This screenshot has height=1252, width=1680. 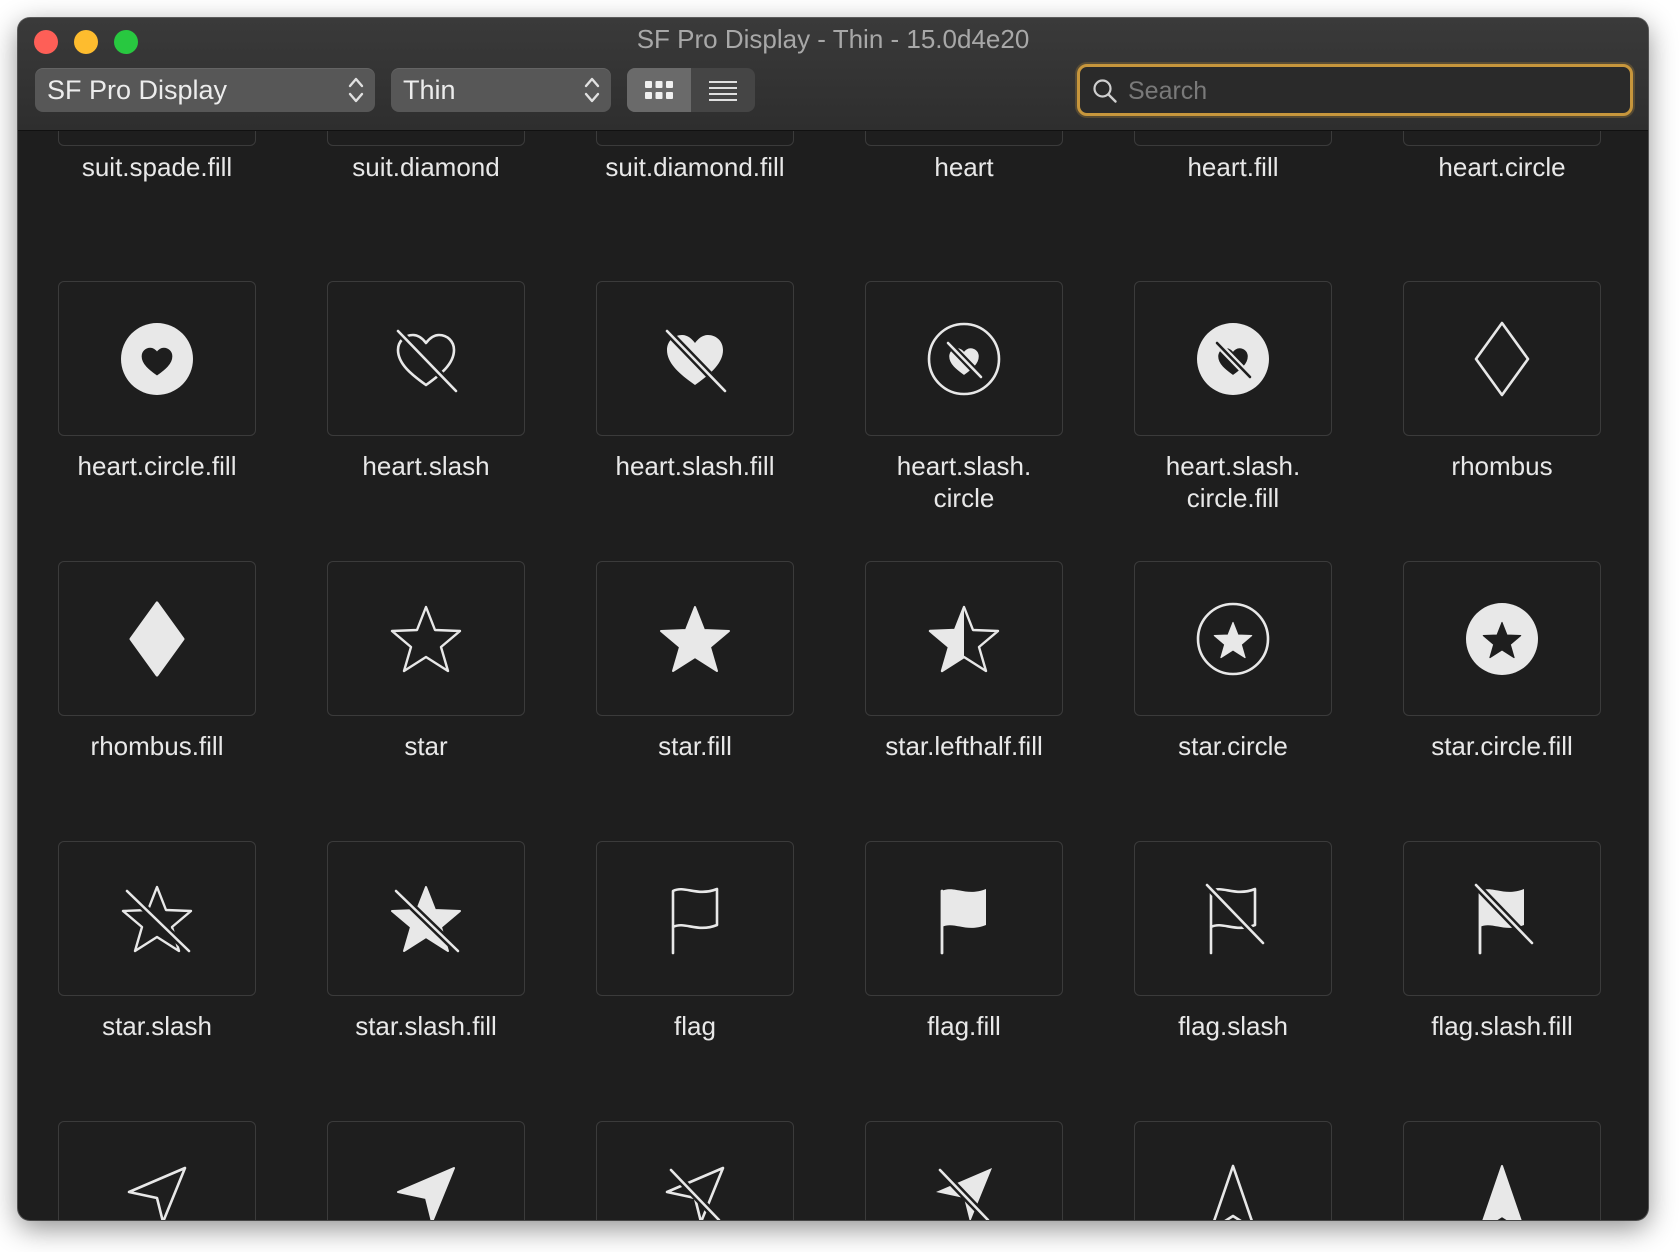 I want to click on rhombus-icon, so click(x=1502, y=358).